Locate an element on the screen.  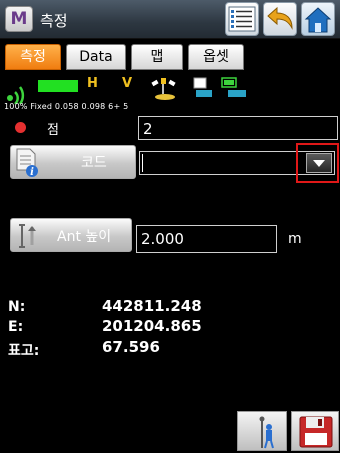
point-marker is located at coordinates (20, 127).